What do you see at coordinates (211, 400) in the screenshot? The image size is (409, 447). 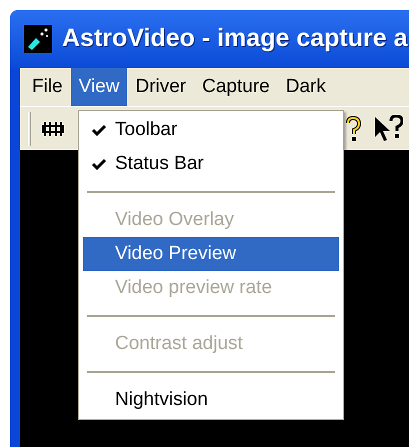 I see `menu-option: Nightvision` at bounding box center [211, 400].